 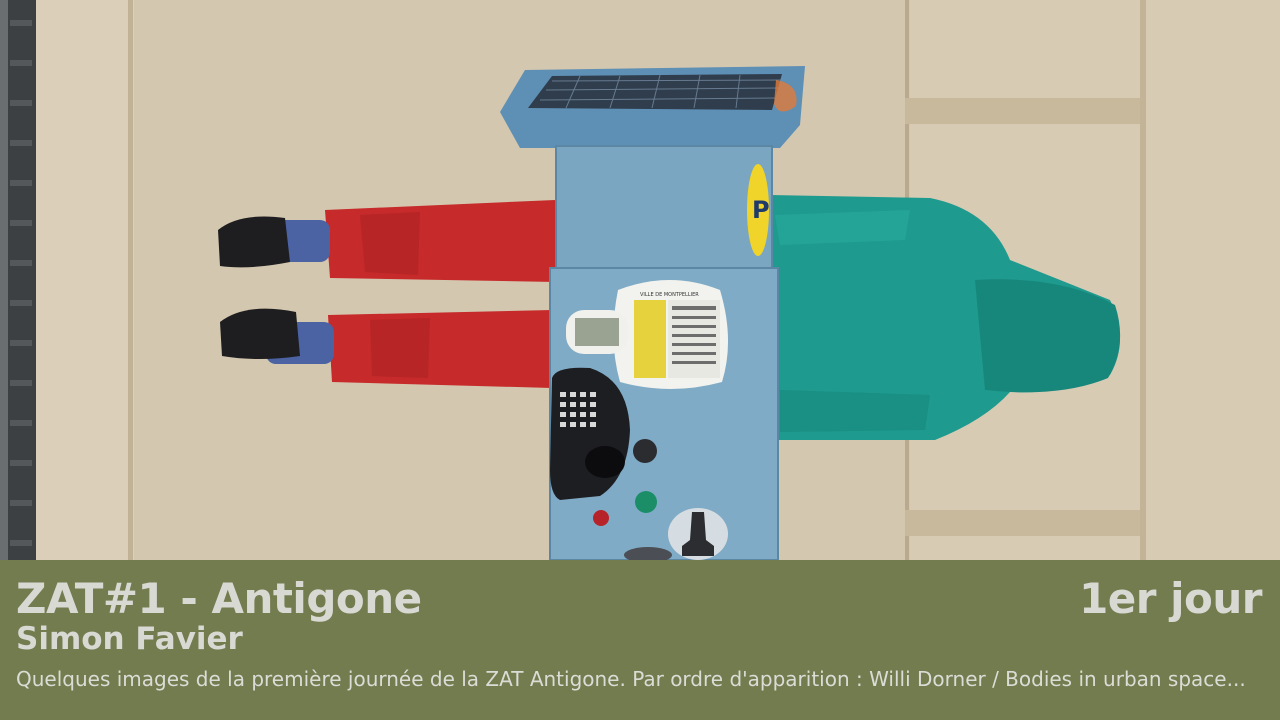 I want to click on wall-column-left, so click(x=85, y=280).